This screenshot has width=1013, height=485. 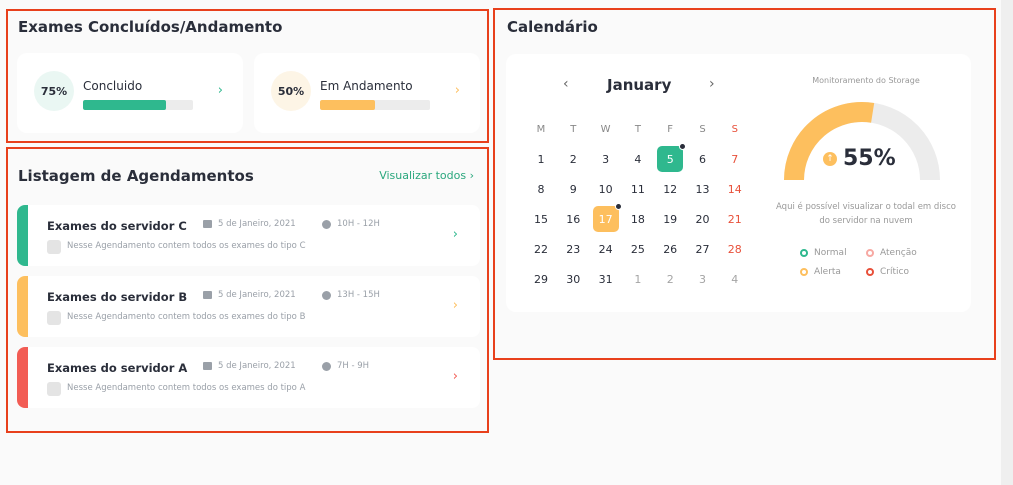 What do you see at coordinates (605, 129) in the screenshot?
I see `weekday-header: W` at bounding box center [605, 129].